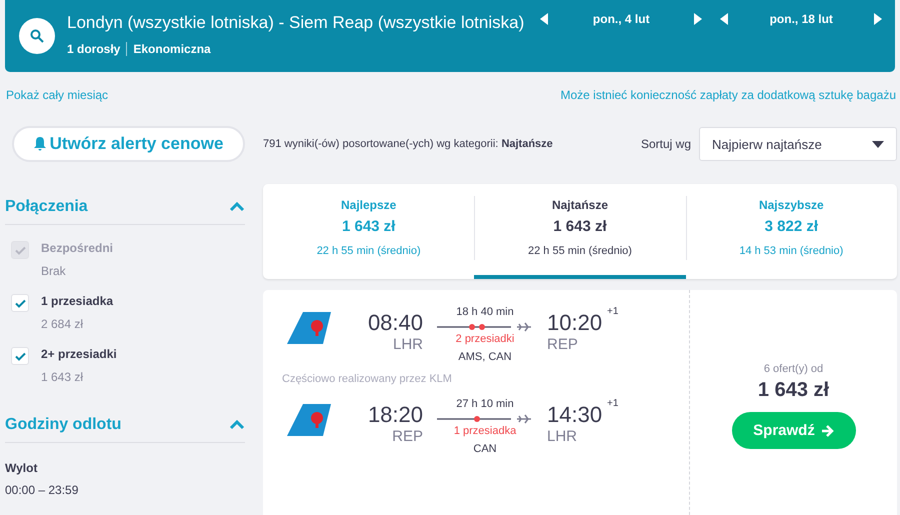 The height and width of the screenshot is (515, 900). What do you see at coordinates (62, 377) in the screenshot?
I see `filter-price: 1 643 zł` at bounding box center [62, 377].